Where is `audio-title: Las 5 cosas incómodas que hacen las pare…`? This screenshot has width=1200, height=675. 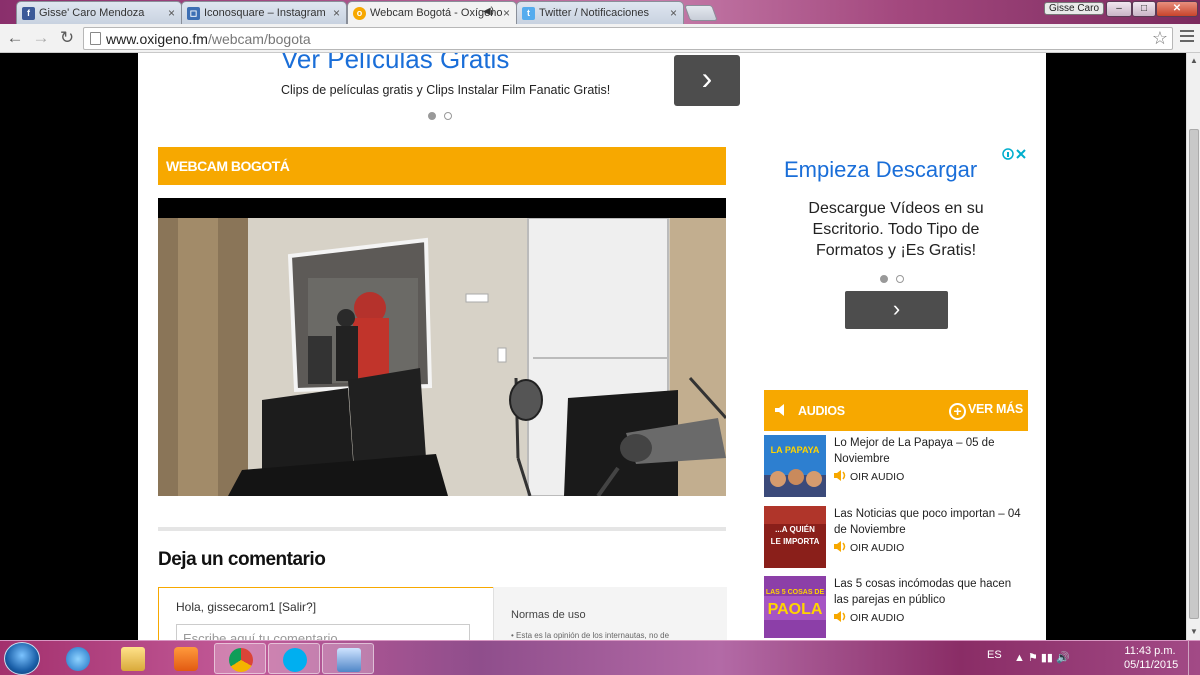
audio-title: Las 5 cosas incómodas que hacen las pare… is located at coordinates (931, 592).